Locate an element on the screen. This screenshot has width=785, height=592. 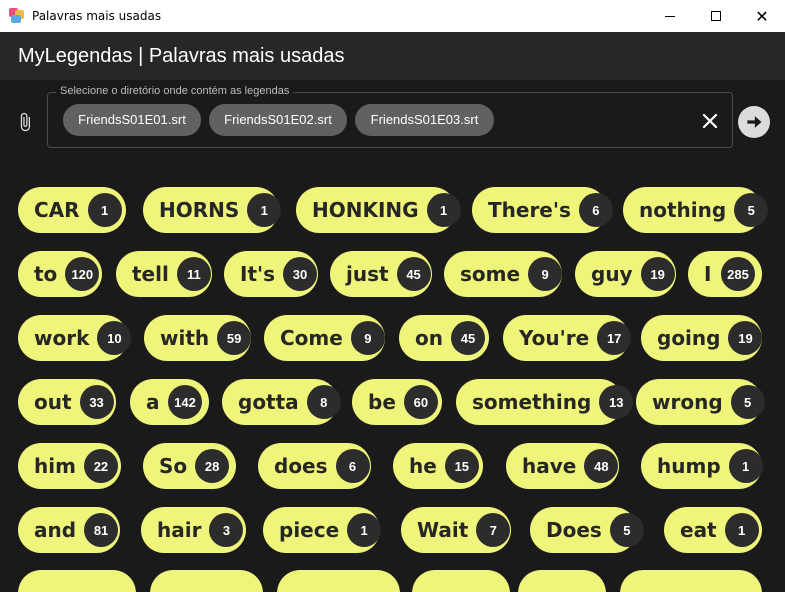
word-label: him is located at coordinates (55, 466).